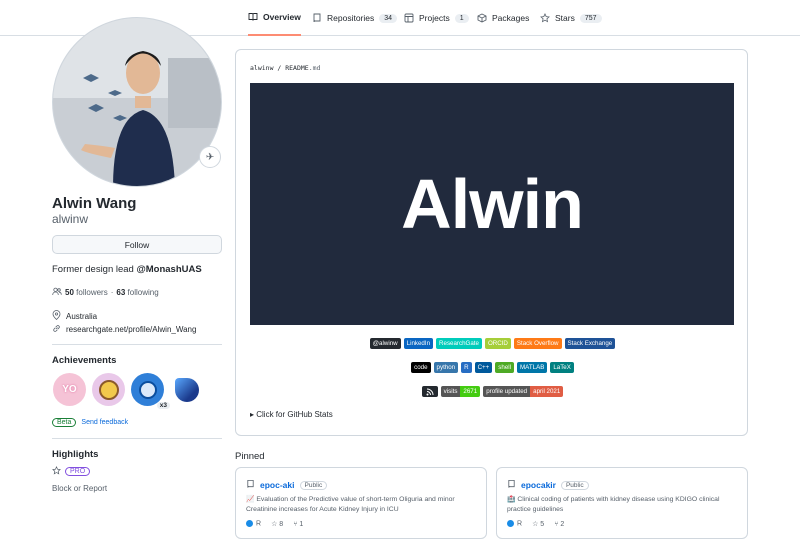 Image resolution: width=800 pixels, height=541 pixels. I want to click on cowboy-face-icon, so click(108, 389).